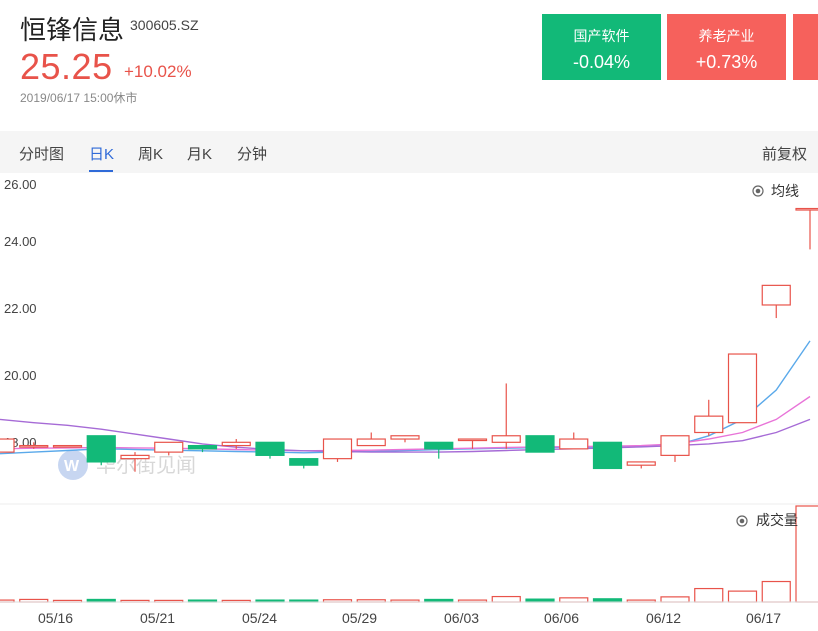 The height and width of the screenshot is (631, 818). What do you see at coordinates (20, 184) in the screenshot?
I see `y-tick-label: 26.00` at bounding box center [20, 184].